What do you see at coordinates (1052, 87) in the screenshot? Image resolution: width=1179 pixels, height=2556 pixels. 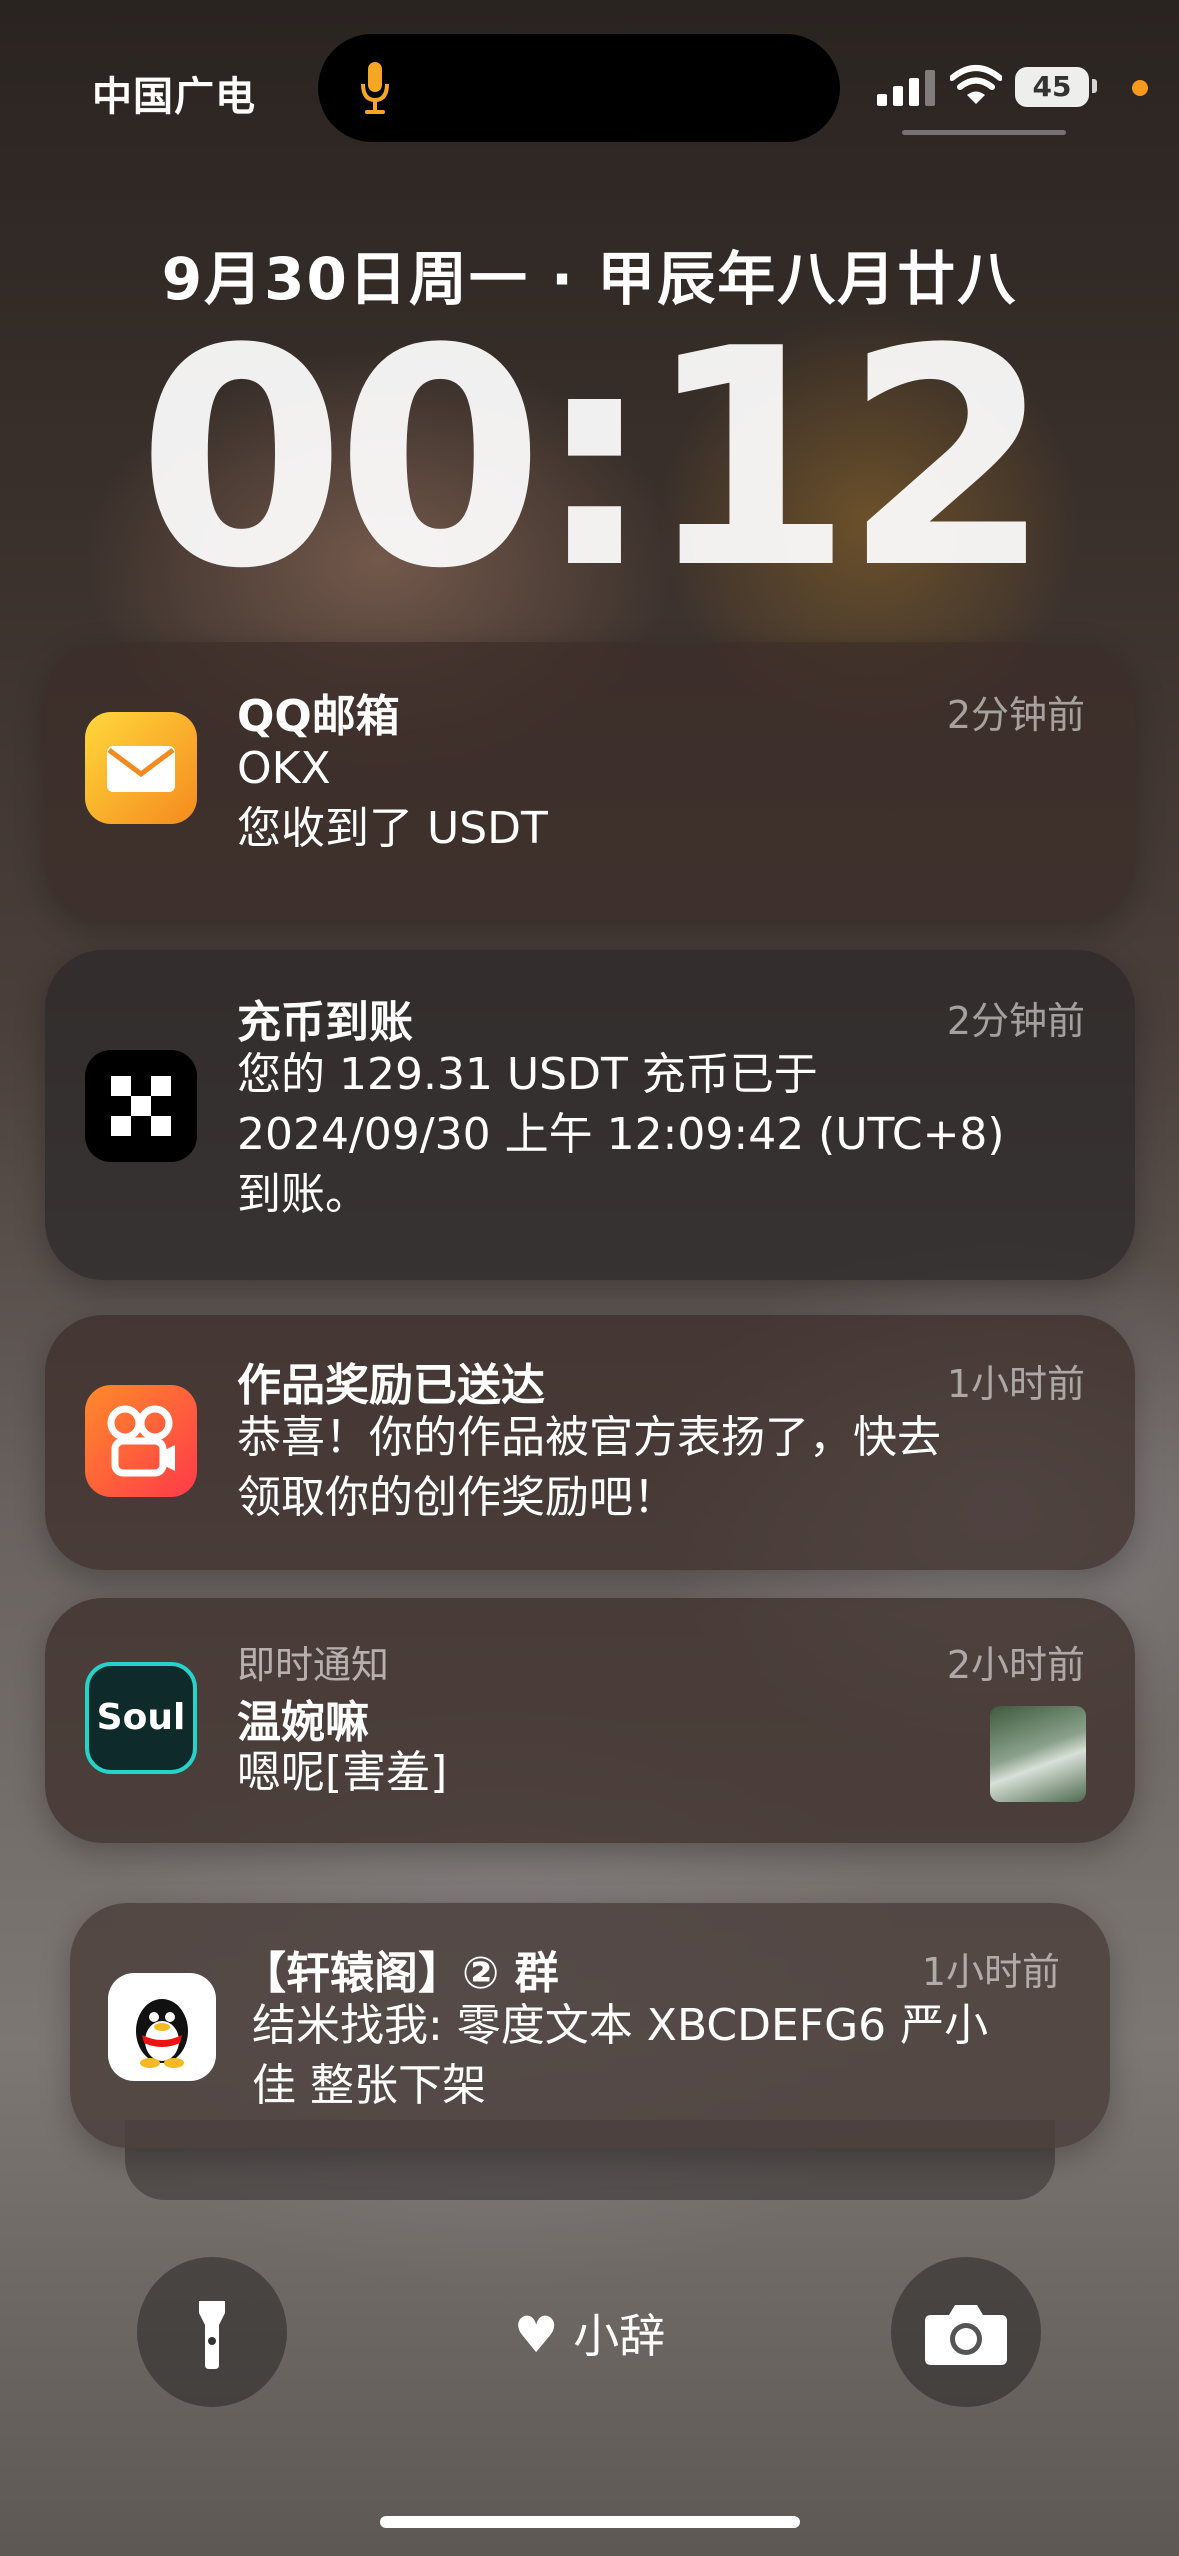 I see `battery-indicator: 45` at bounding box center [1052, 87].